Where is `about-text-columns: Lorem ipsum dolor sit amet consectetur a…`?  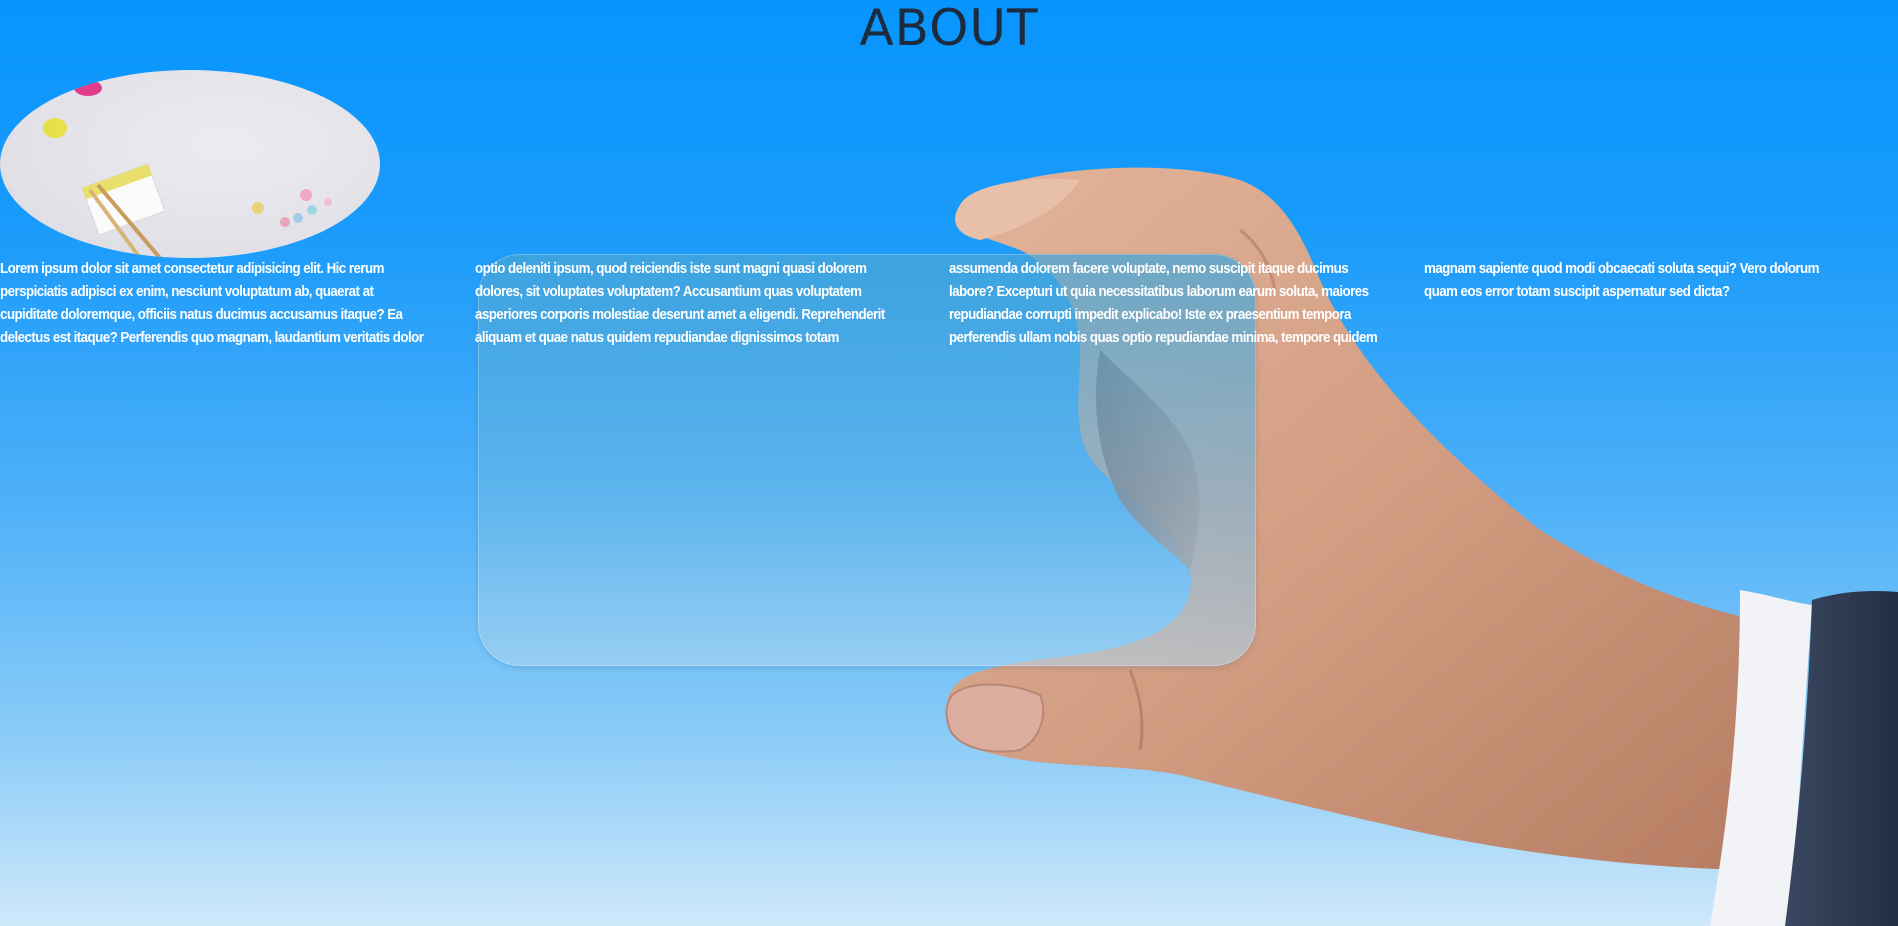 about-text-columns: Lorem ipsum dolor sit amet consectetur a… is located at coordinates (949, 304).